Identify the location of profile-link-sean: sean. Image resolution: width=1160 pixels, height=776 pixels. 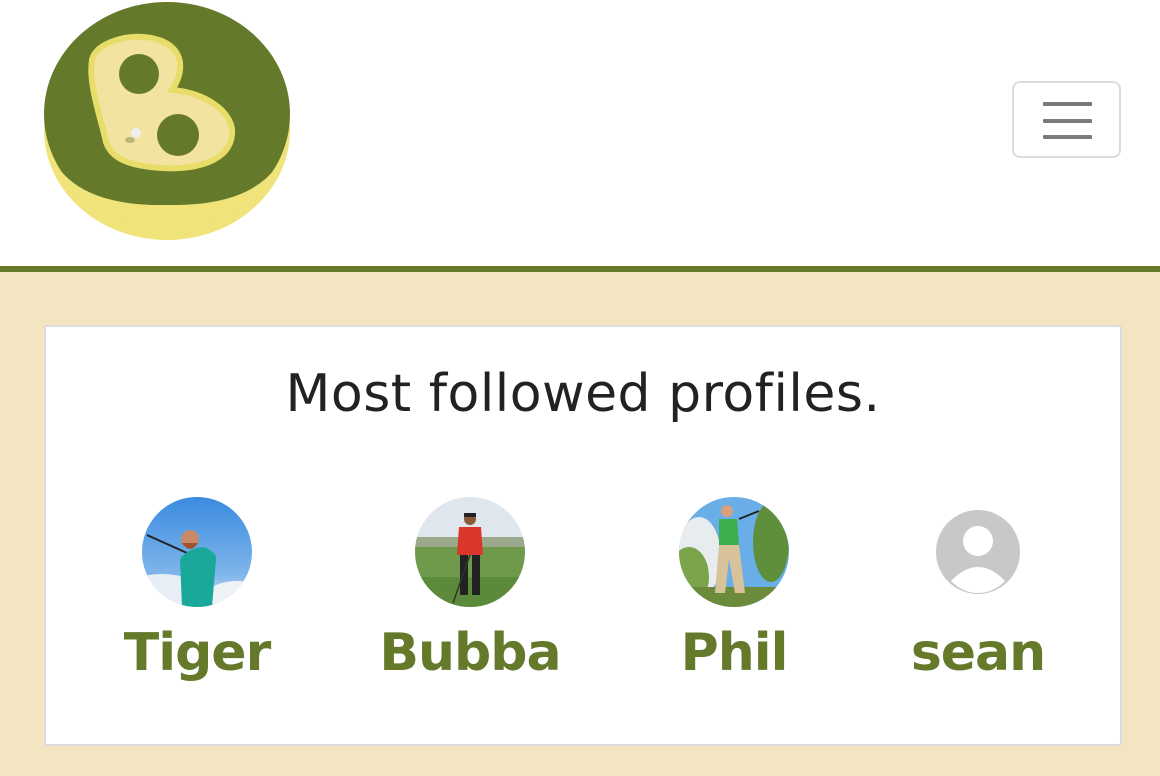
(978, 593).